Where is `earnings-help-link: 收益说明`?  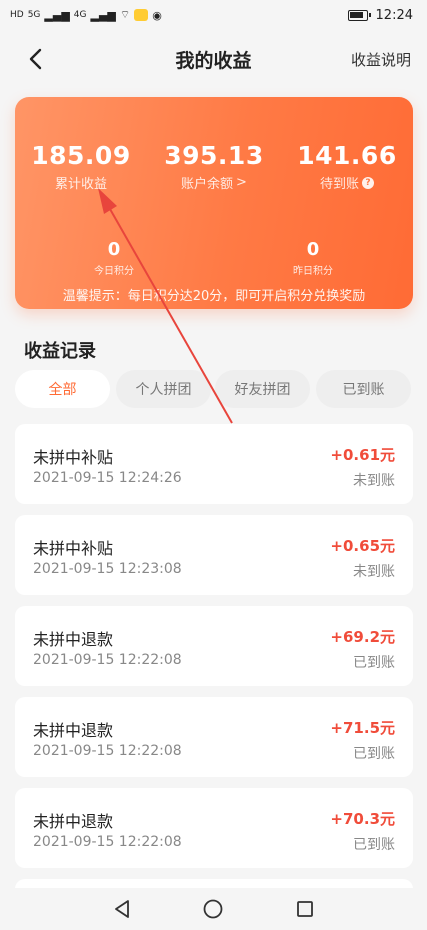
earnings-help-link: 收益说明 is located at coordinates (381, 59).